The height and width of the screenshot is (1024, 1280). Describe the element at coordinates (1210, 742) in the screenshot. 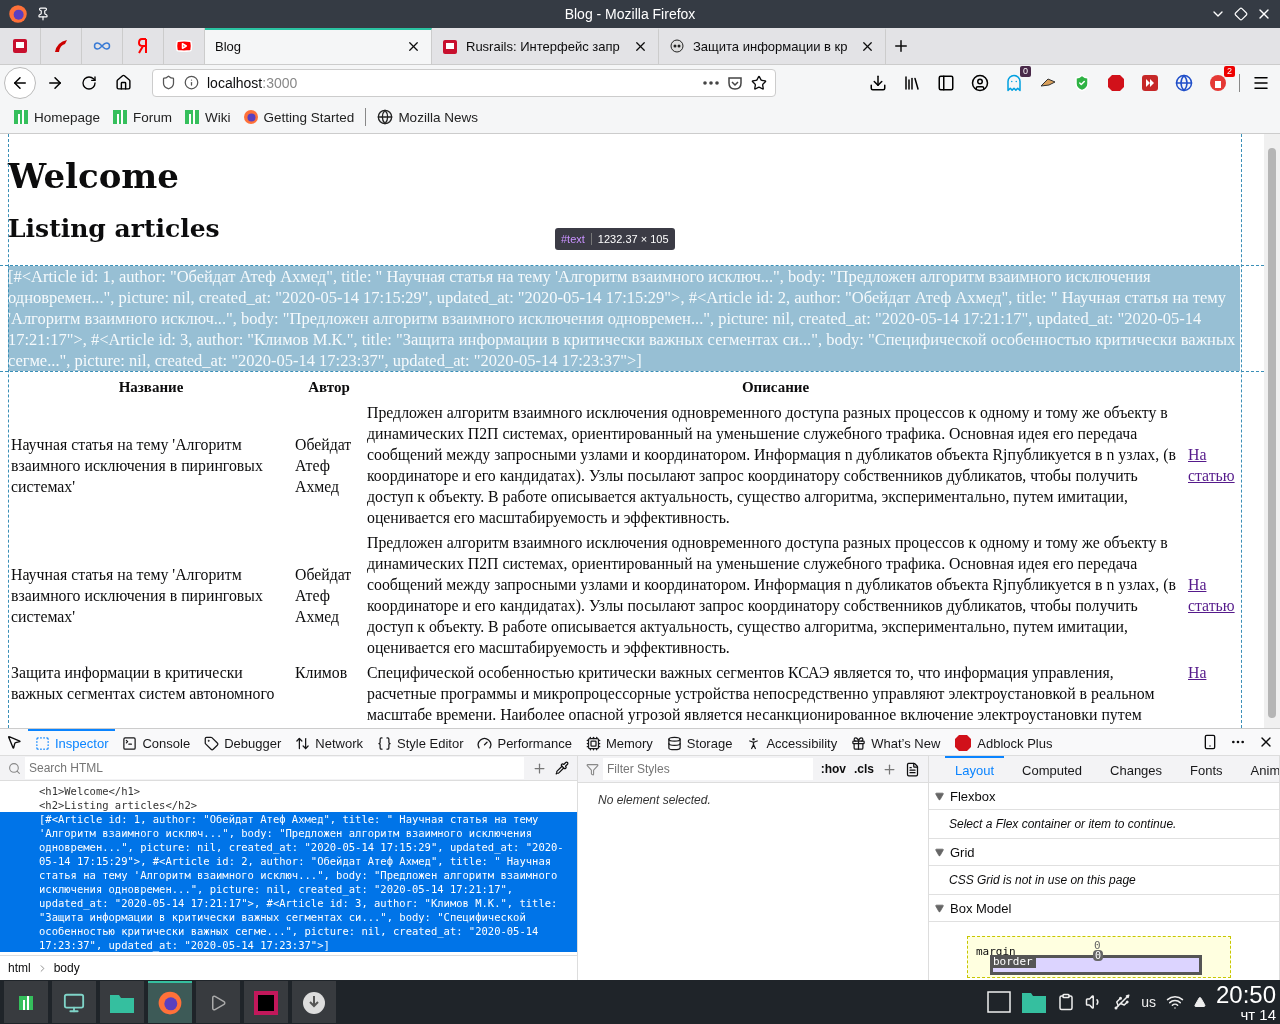

I see `responsive-icon` at that location.